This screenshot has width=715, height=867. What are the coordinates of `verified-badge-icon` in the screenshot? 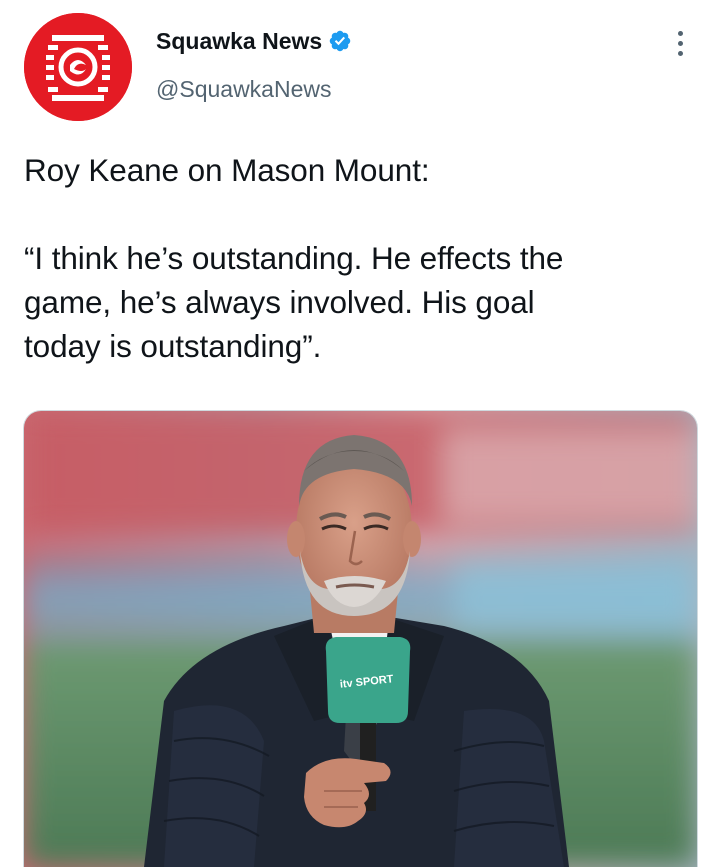 It's located at (340, 41).